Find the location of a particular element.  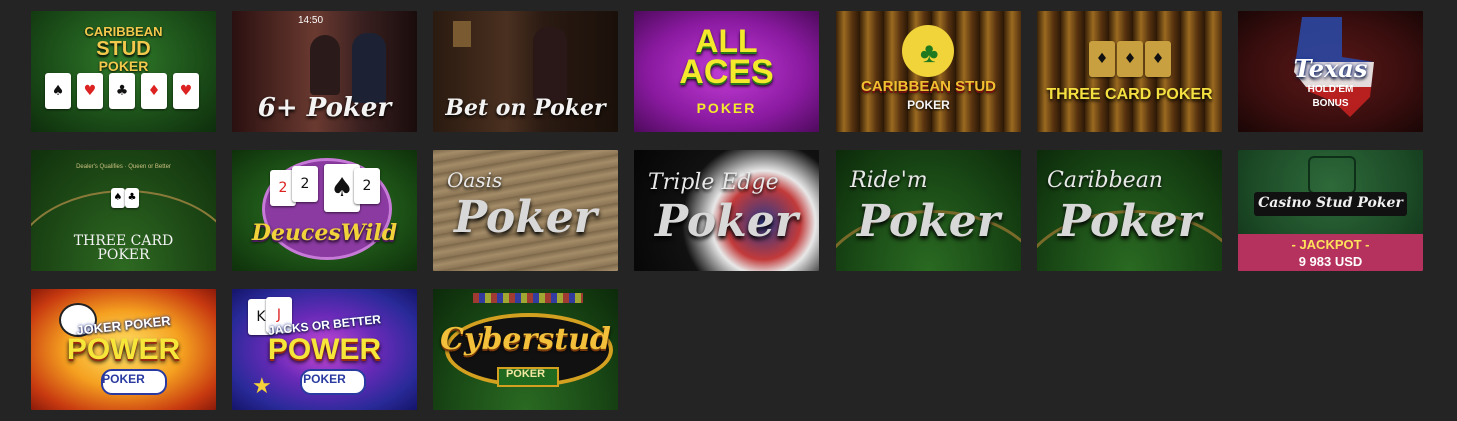

game-tile-joker-poker-power: JOKER POKER POWER POKER is located at coordinates (123, 349).